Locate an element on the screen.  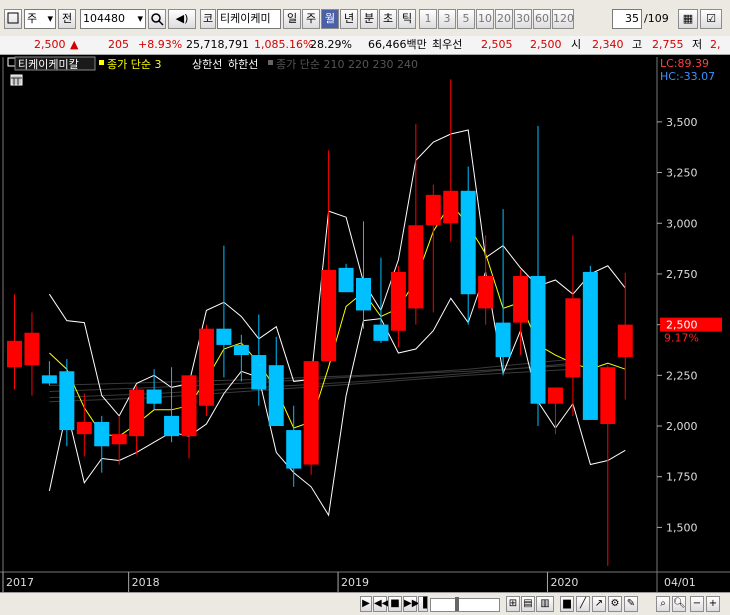
search-button is located at coordinates (157, 19).